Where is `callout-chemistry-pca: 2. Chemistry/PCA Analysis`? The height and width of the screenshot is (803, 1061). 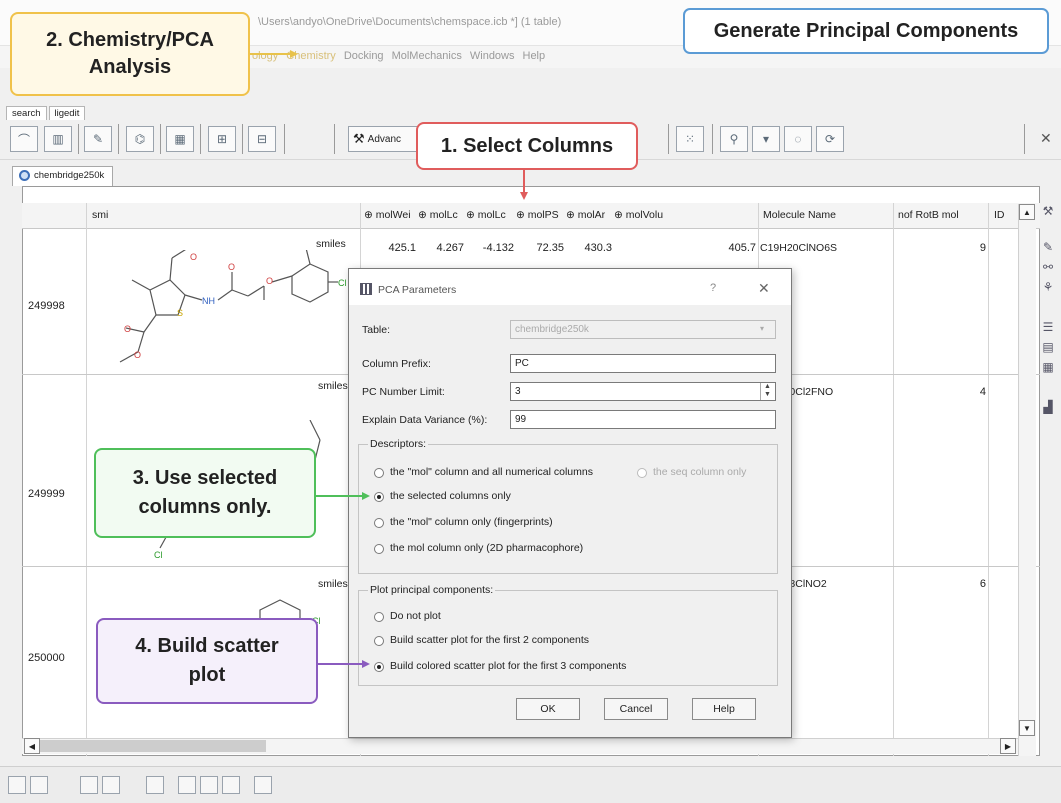 callout-chemistry-pca: 2. Chemistry/PCA Analysis is located at coordinates (130, 54).